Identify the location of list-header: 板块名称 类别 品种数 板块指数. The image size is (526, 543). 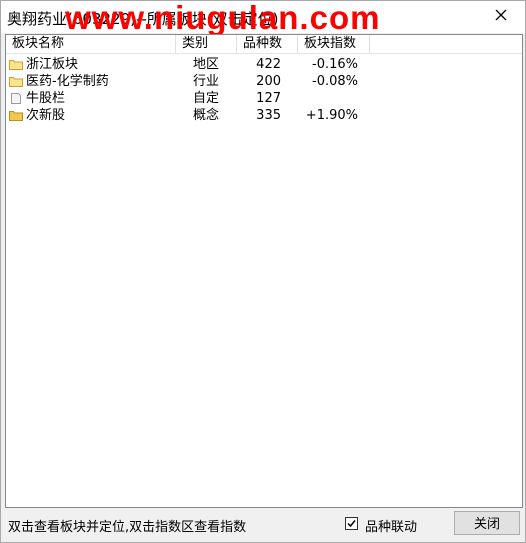
(264, 44).